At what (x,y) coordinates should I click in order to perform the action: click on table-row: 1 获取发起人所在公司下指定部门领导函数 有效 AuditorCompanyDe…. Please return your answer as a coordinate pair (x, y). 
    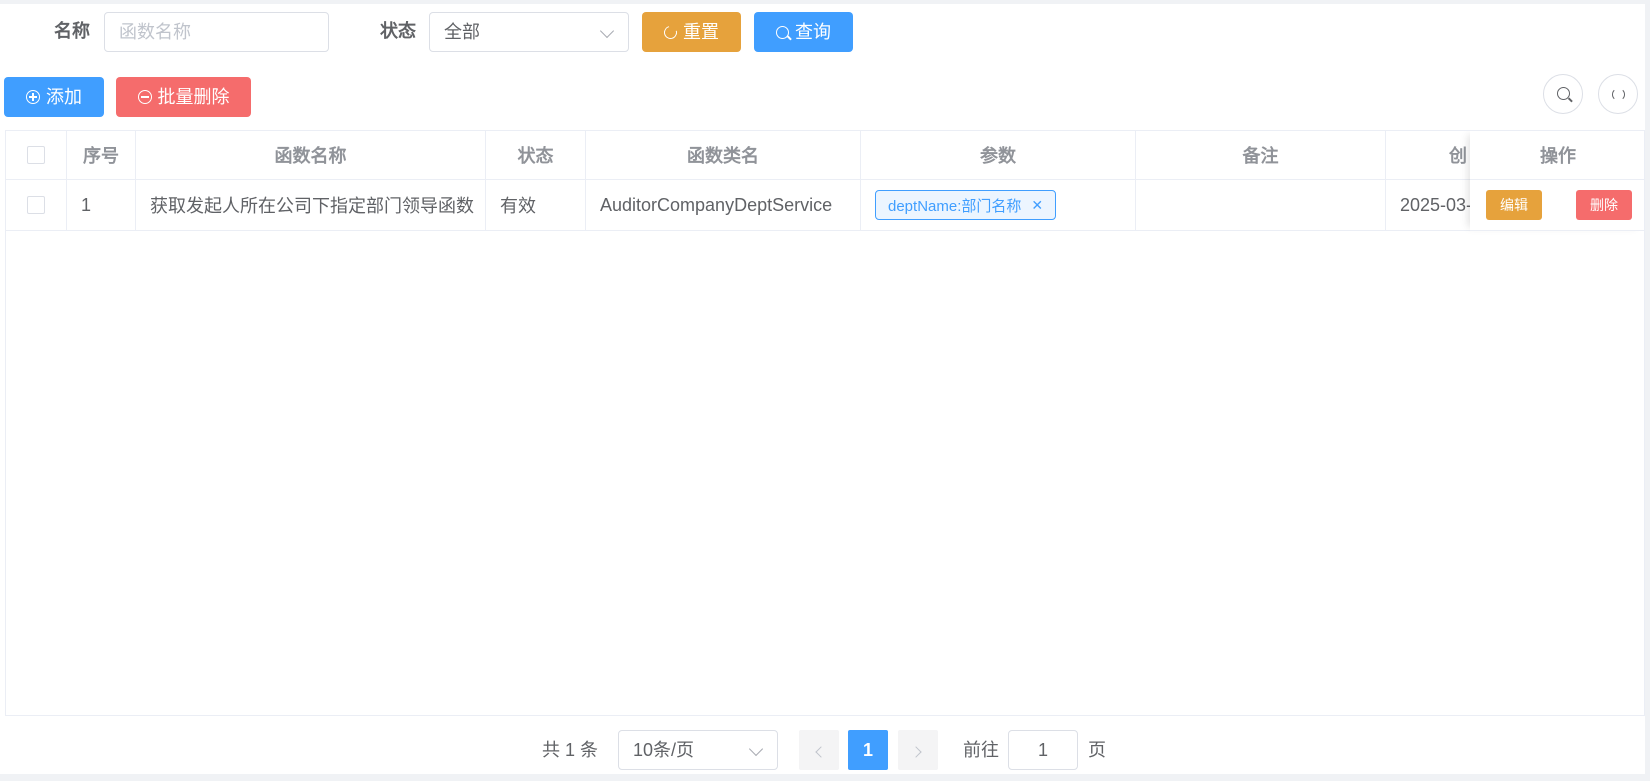
    Looking at the image, I should click on (825, 205).